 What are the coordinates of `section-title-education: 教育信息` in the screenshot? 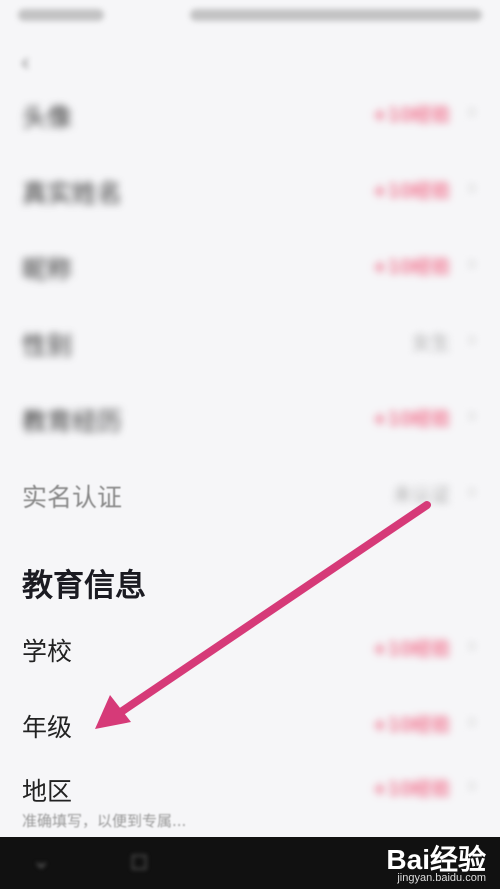 It's located at (84, 586).